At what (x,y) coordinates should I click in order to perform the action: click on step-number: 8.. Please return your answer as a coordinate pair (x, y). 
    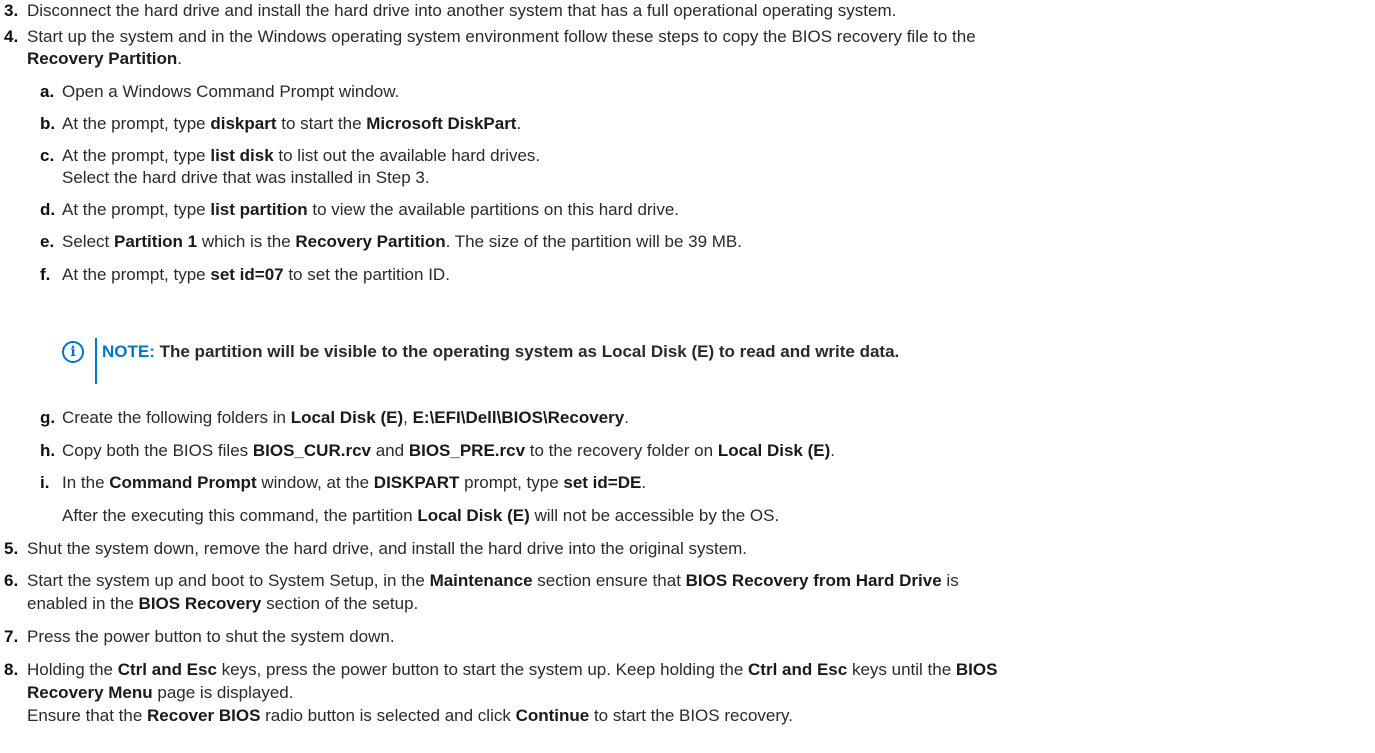
    Looking at the image, I should click on (11, 669).